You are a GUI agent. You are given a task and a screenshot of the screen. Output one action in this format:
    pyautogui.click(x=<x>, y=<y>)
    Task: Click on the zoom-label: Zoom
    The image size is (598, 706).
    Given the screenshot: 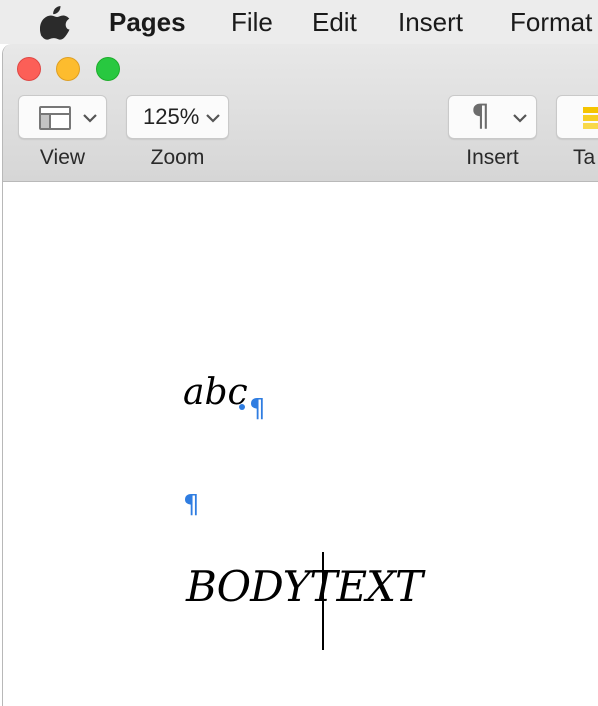 What is the action you would take?
    pyautogui.click(x=177, y=157)
    